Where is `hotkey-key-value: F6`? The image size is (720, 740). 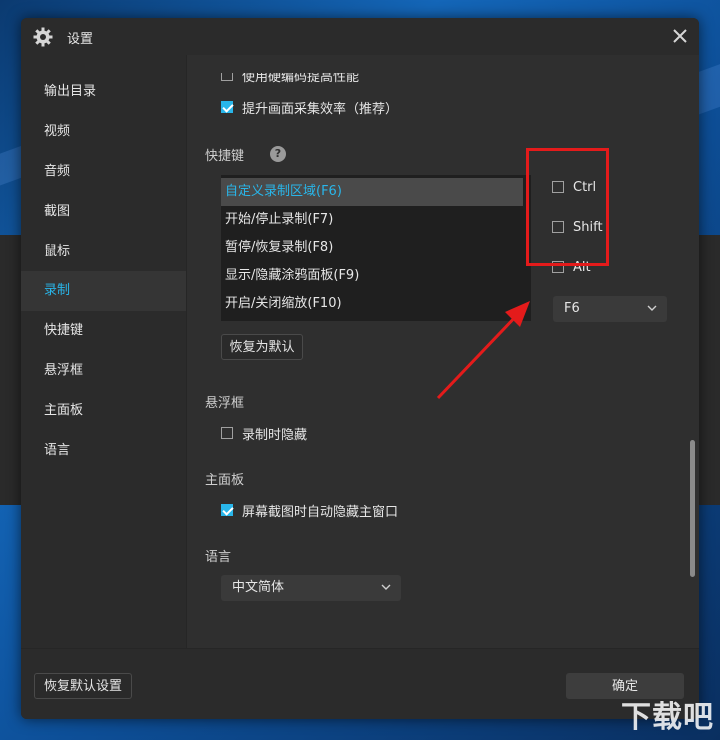 hotkey-key-value: F6 is located at coordinates (572, 308).